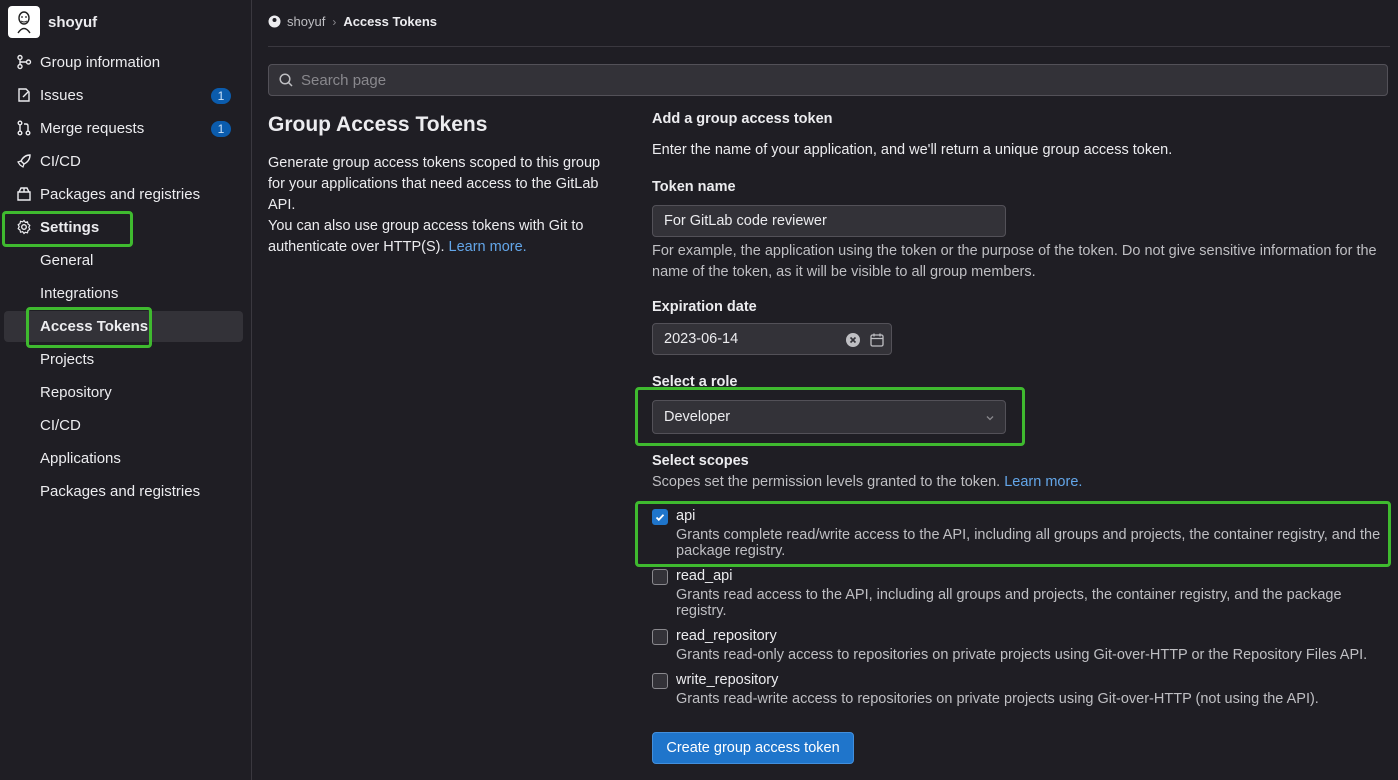 The width and height of the screenshot is (1398, 780). I want to click on issues-icon, so click(24, 95).